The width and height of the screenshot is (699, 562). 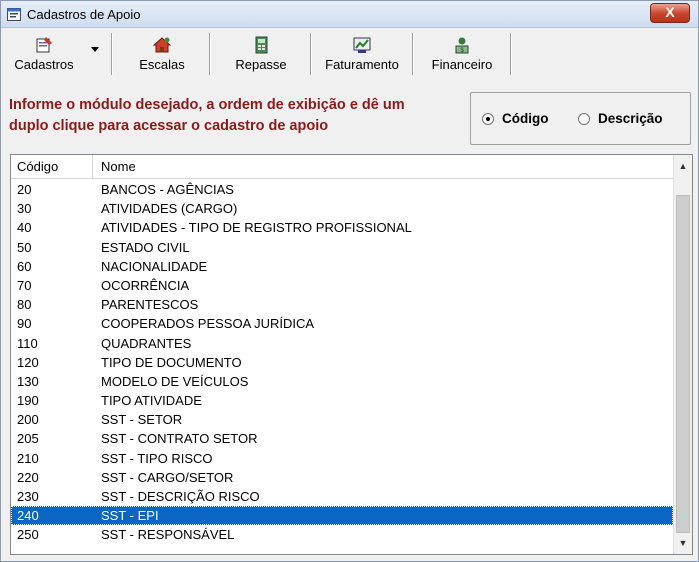 I want to click on close-button: X, so click(x=670, y=13).